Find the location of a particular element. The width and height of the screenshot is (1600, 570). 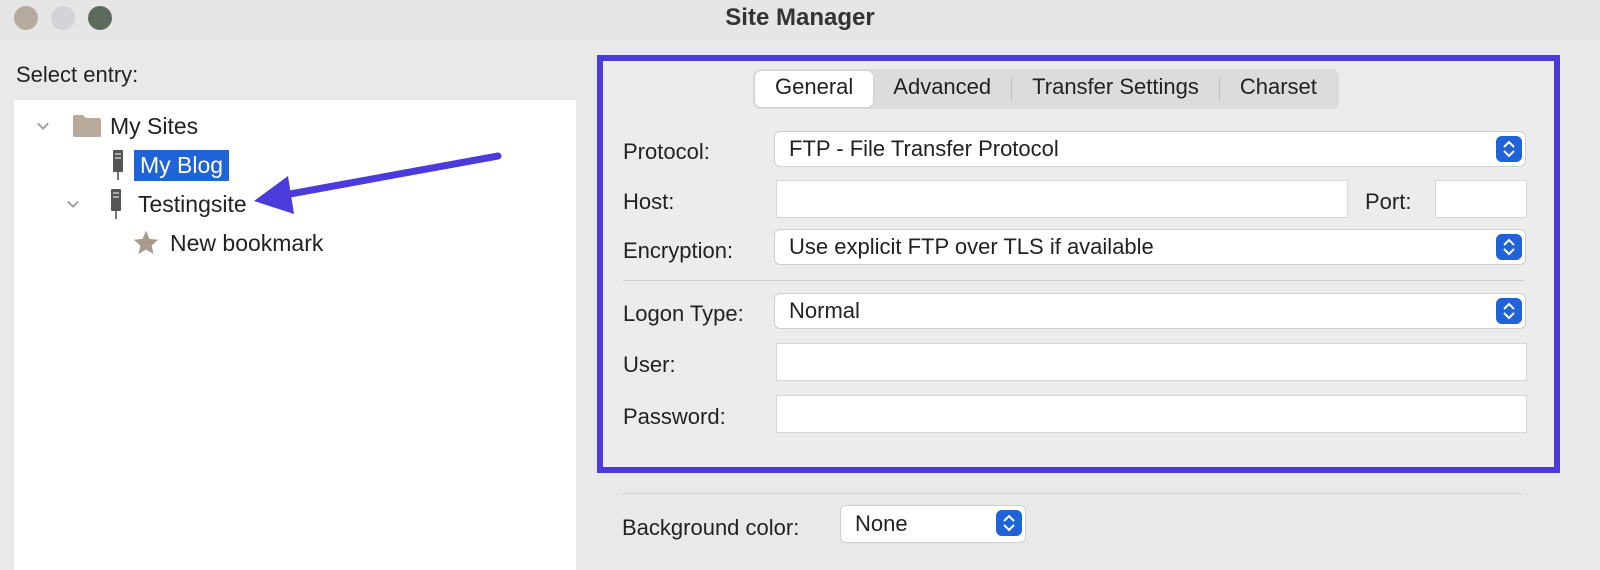

tree-item-label: My Blog is located at coordinates (182, 165).